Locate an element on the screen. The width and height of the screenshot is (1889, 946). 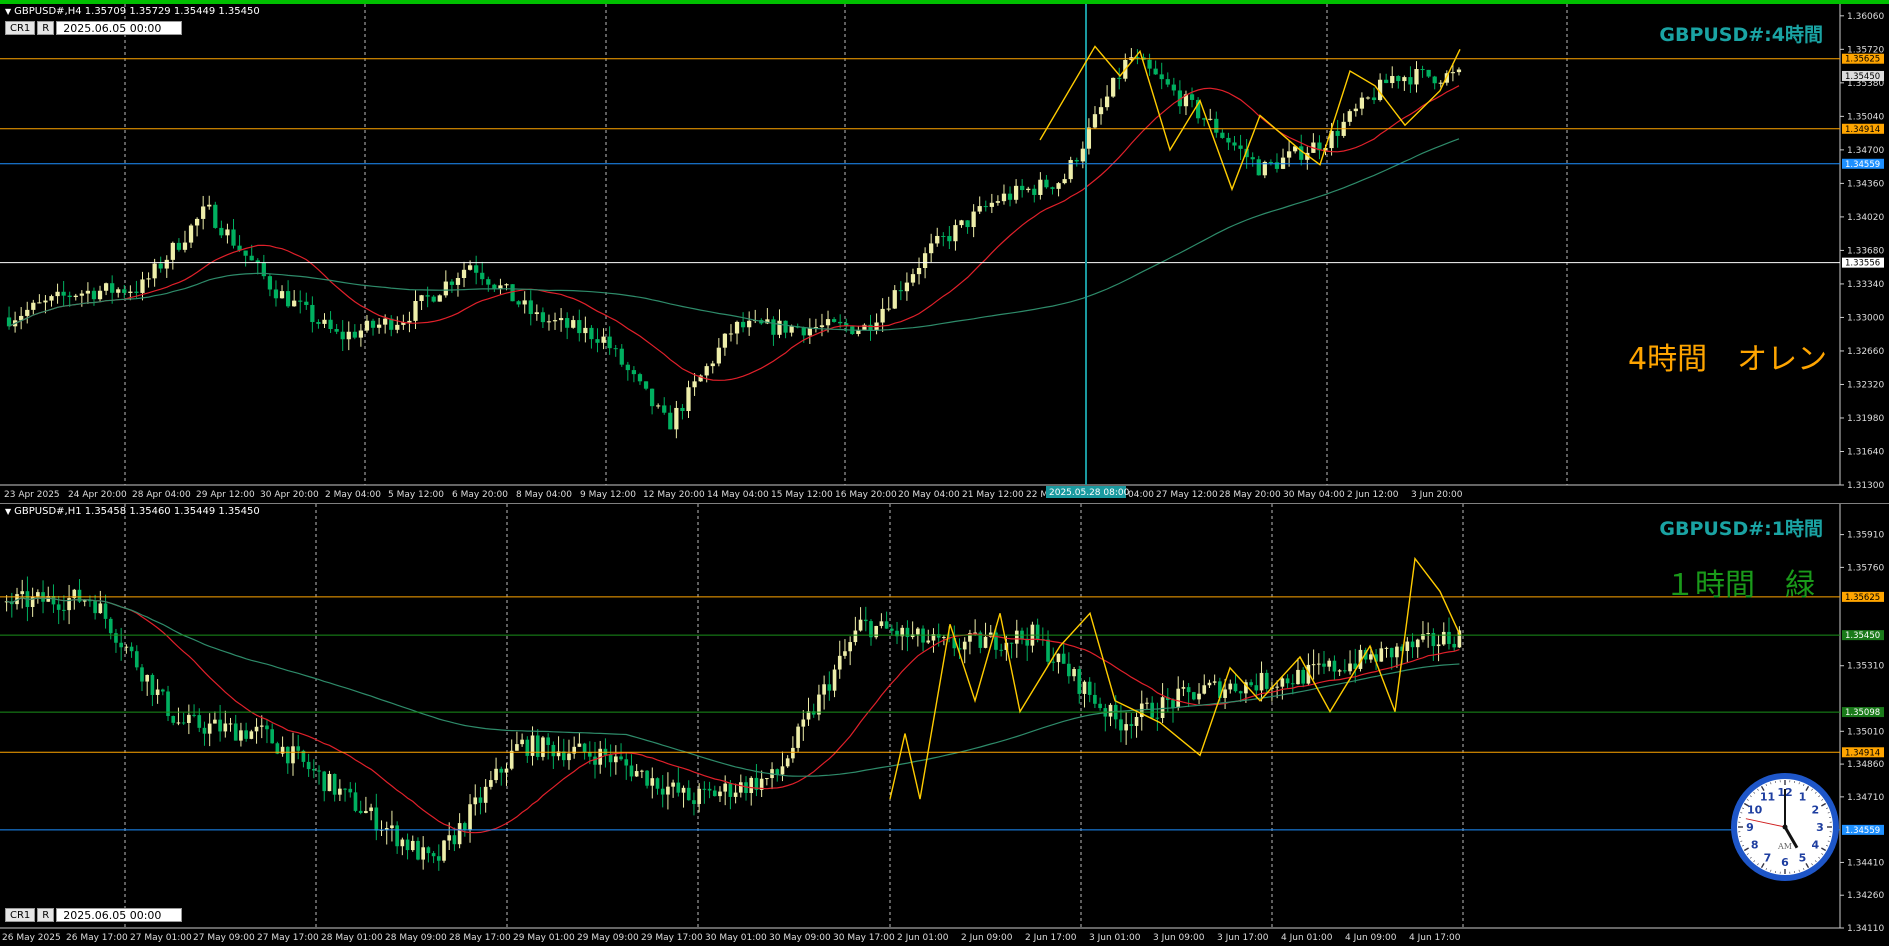
clock-numeral: 6 is located at coordinates (1785, 862).